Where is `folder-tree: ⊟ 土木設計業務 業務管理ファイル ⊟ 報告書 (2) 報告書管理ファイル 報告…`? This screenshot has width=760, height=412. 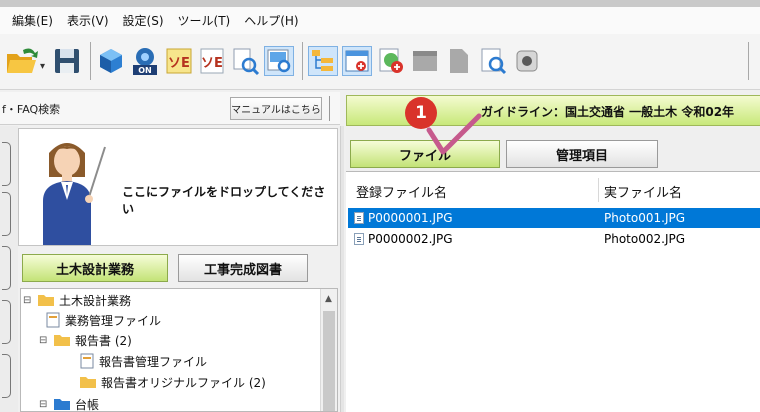
folder-tree: ⊟ 土木設計業務 業務管理ファイル ⊟ 報告書 (2) 報告書管理ファイル 報告… is located at coordinates (179, 350).